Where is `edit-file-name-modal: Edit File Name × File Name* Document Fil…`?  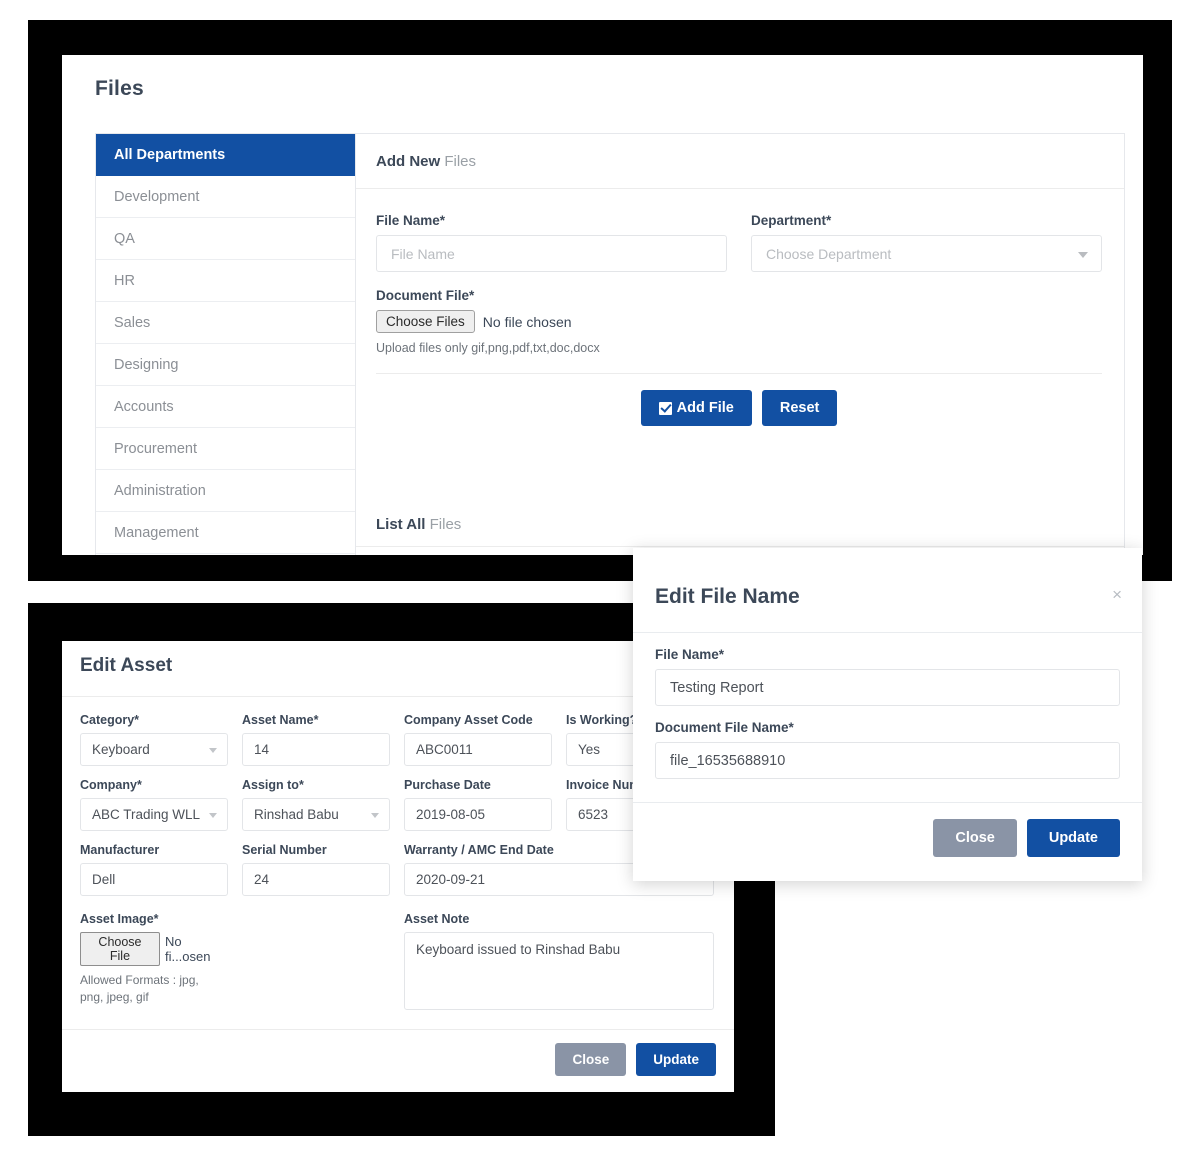 edit-file-name-modal: Edit File Name × File Name* Document Fil… is located at coordinates (887, 714).